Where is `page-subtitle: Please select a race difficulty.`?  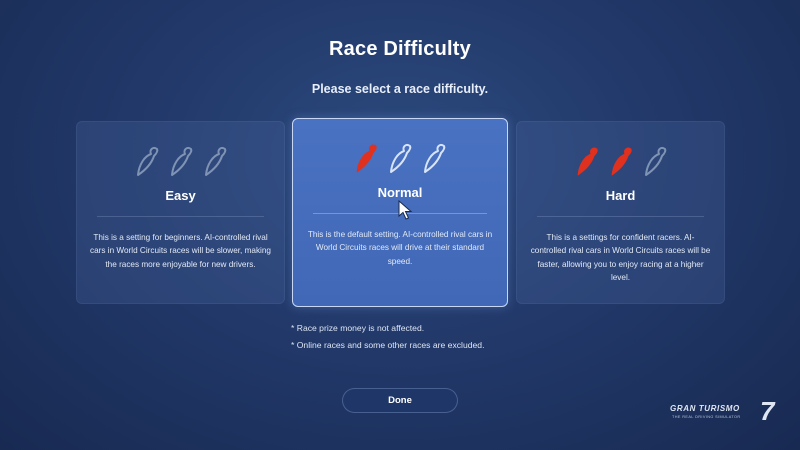
page-subtitle: Please select a race difficulty. is located at coordinates (400, 89).